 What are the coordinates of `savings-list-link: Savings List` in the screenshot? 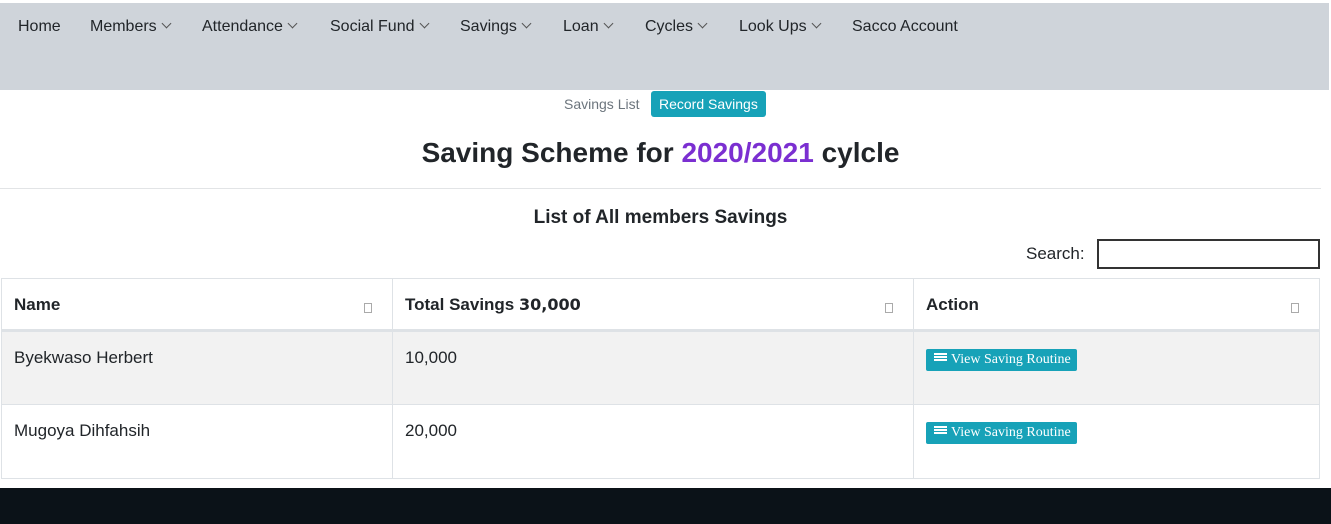 It's located at (601, 104).